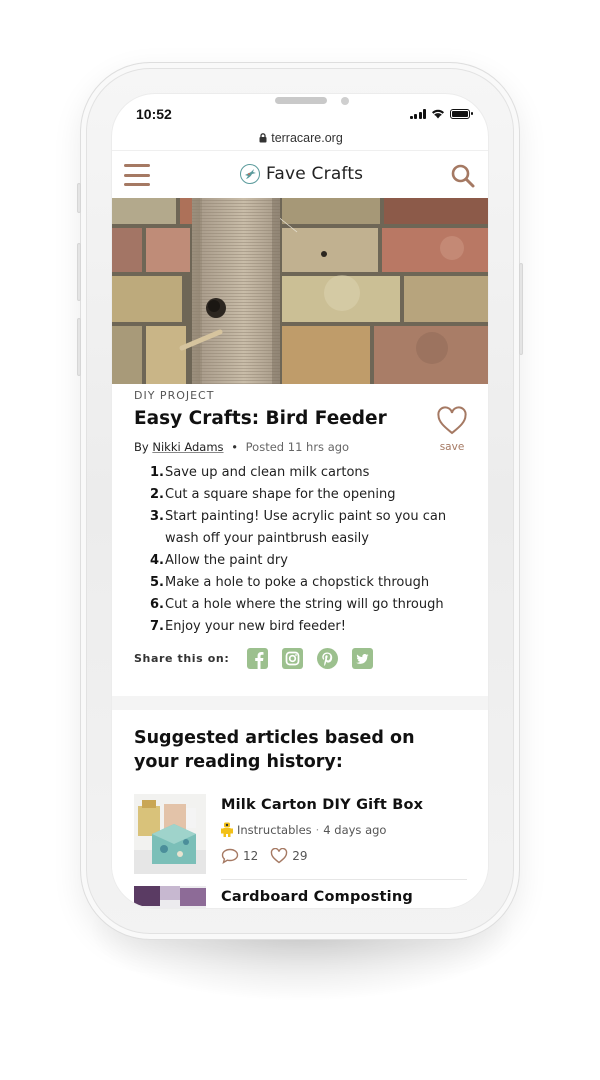 The height and width of the screenshot is (1080, 600). I want to click on save-label: save, so click(452, 447).